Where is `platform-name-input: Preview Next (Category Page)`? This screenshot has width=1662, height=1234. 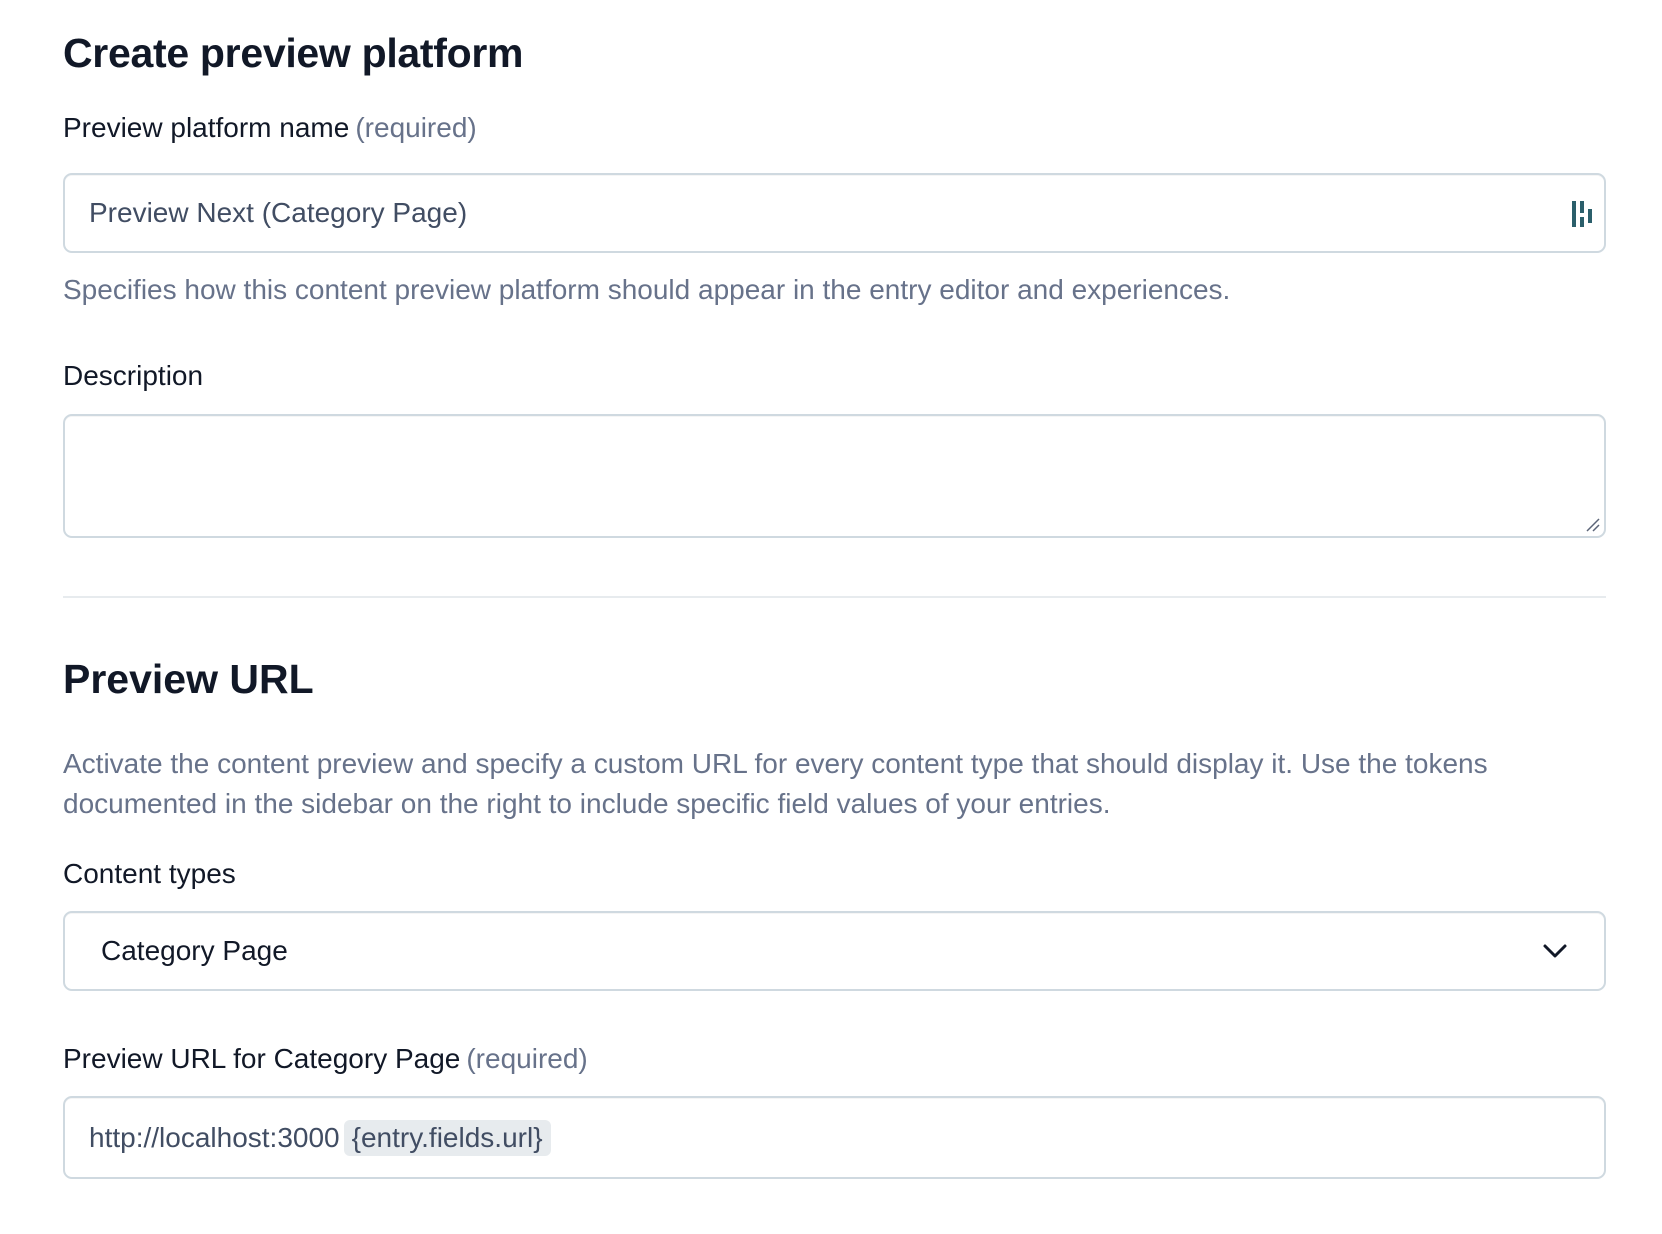 platform-name-input: Preview Next (Category Page) is located at coordinates (834, 213).